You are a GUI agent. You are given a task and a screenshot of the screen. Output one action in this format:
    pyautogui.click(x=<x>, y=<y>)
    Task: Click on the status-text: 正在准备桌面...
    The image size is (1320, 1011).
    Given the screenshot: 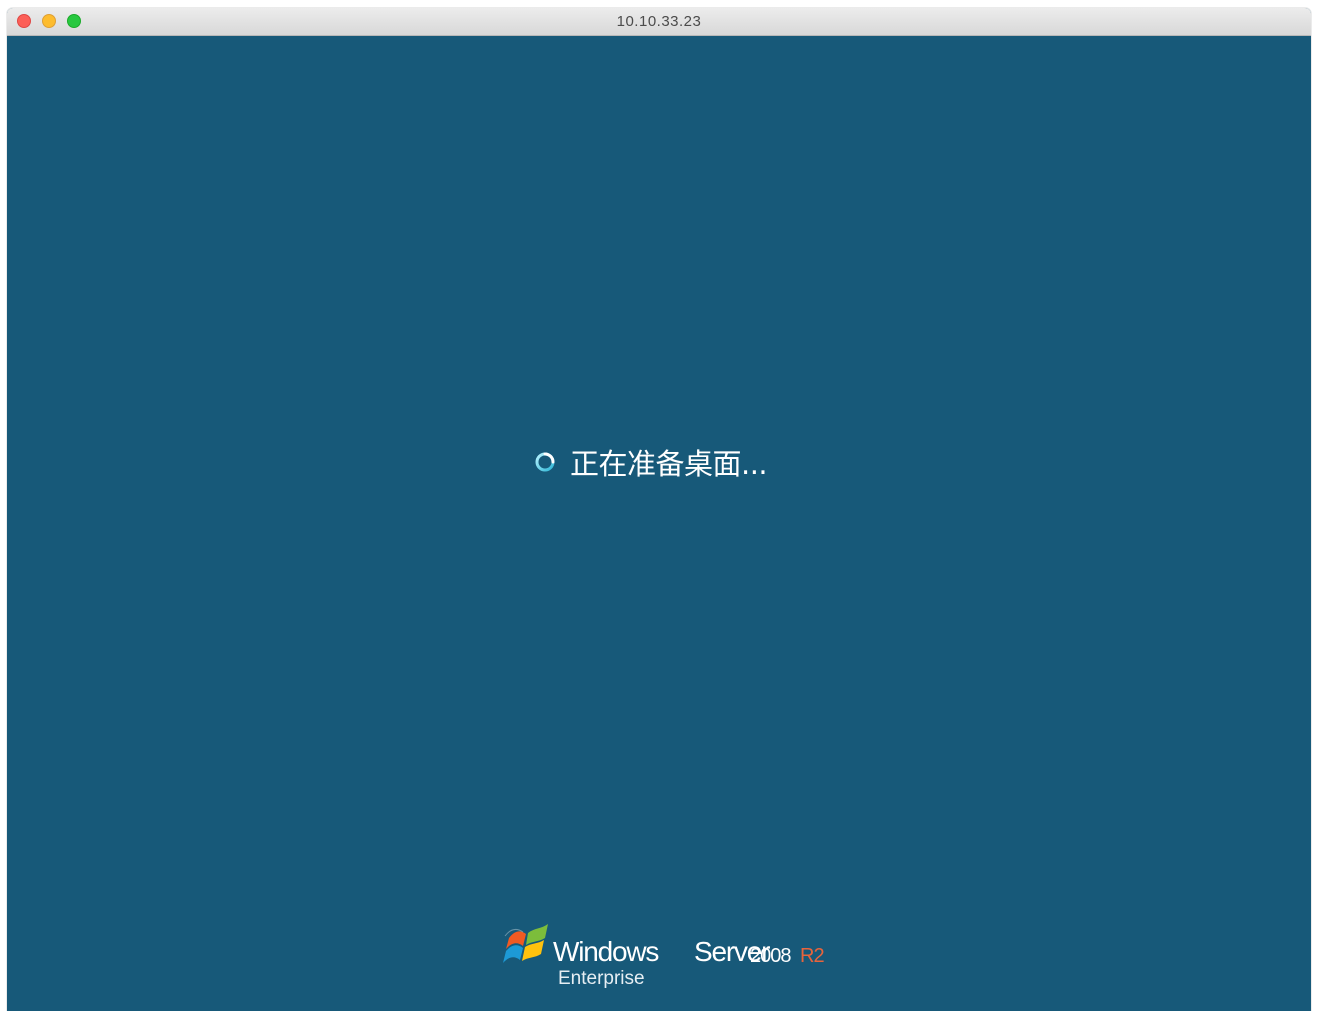 What is the action you would take?
    pyautogui.click(x=669, y=464)
    